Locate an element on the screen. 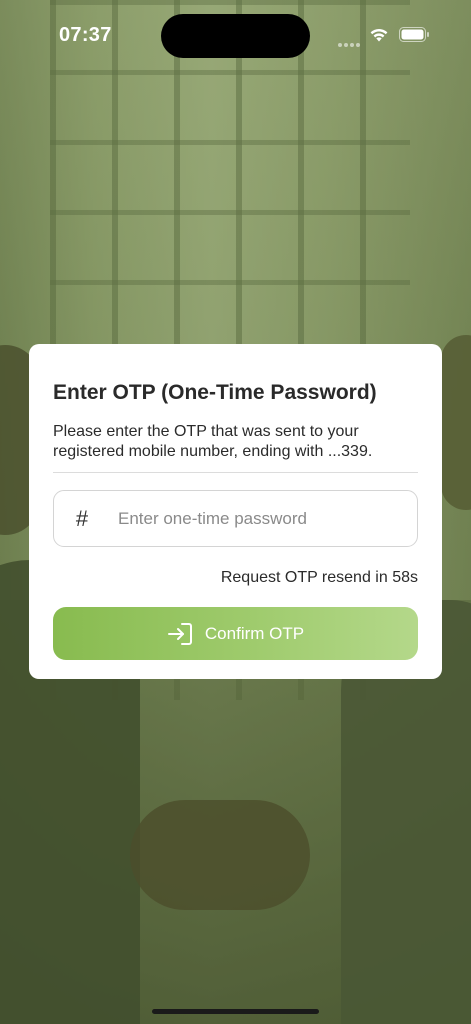  confirm-otp-button: Confirm OTP is located at coordinates (235, 633).